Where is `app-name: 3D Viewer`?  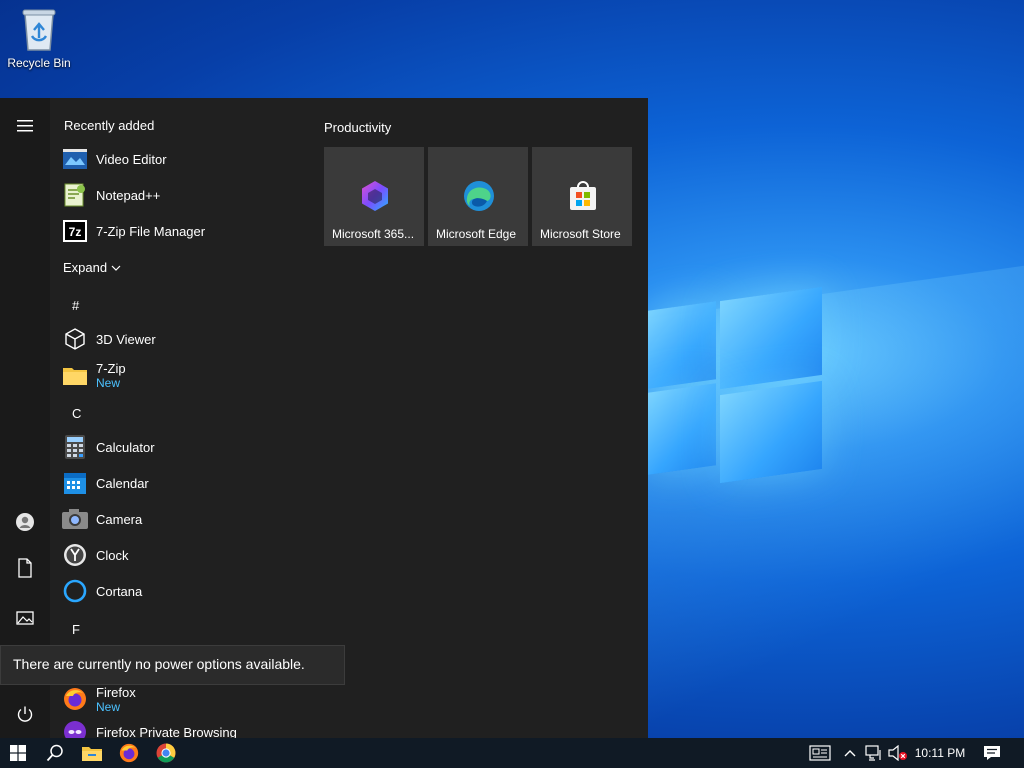 app-name: 3D Viewer is located at coordinates (126, 339).